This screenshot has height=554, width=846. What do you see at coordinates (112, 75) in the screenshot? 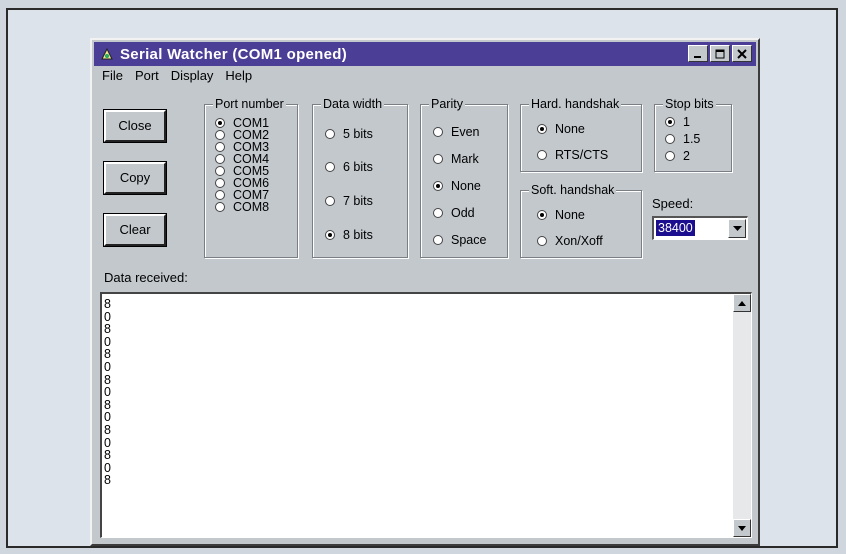
I see `menu-file: File` at bounding box center [112, 75].